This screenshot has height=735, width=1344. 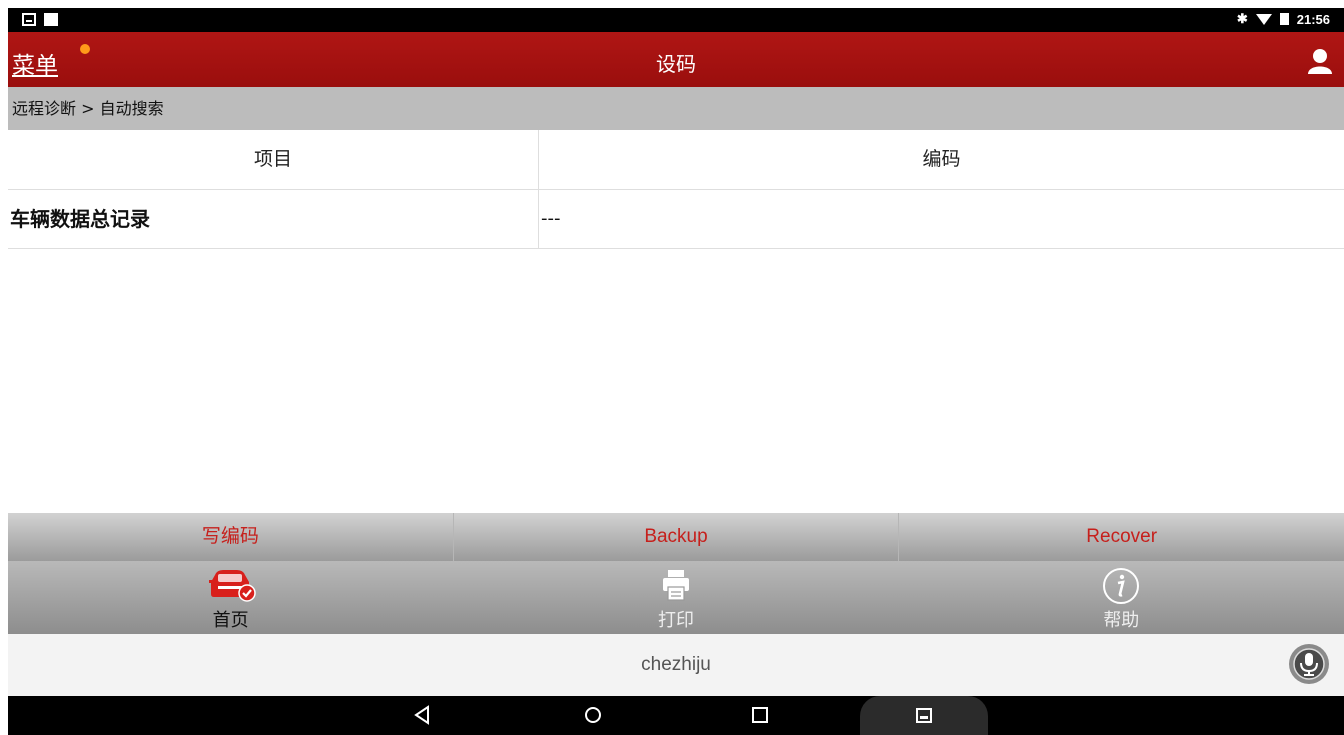 I want to click on footer-brand-text: chezhiju, so click(x=676, y=664).